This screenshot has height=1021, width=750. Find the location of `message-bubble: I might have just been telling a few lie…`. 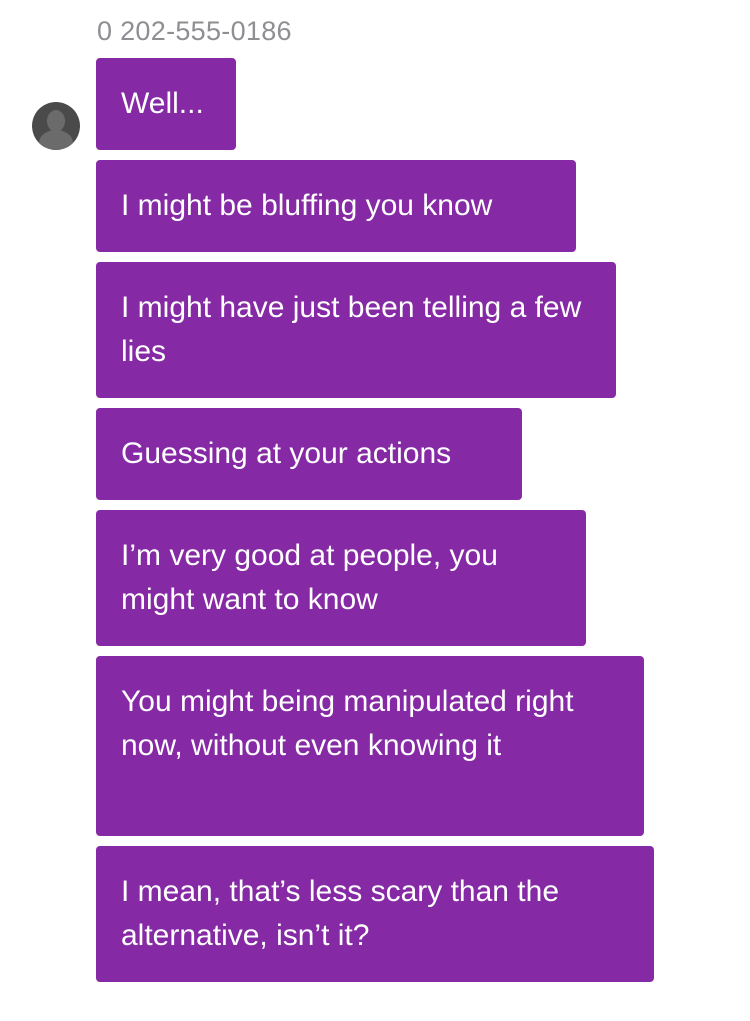

message-bubble: I might have just been telling a few lie… is located at coordinates (356, 330).